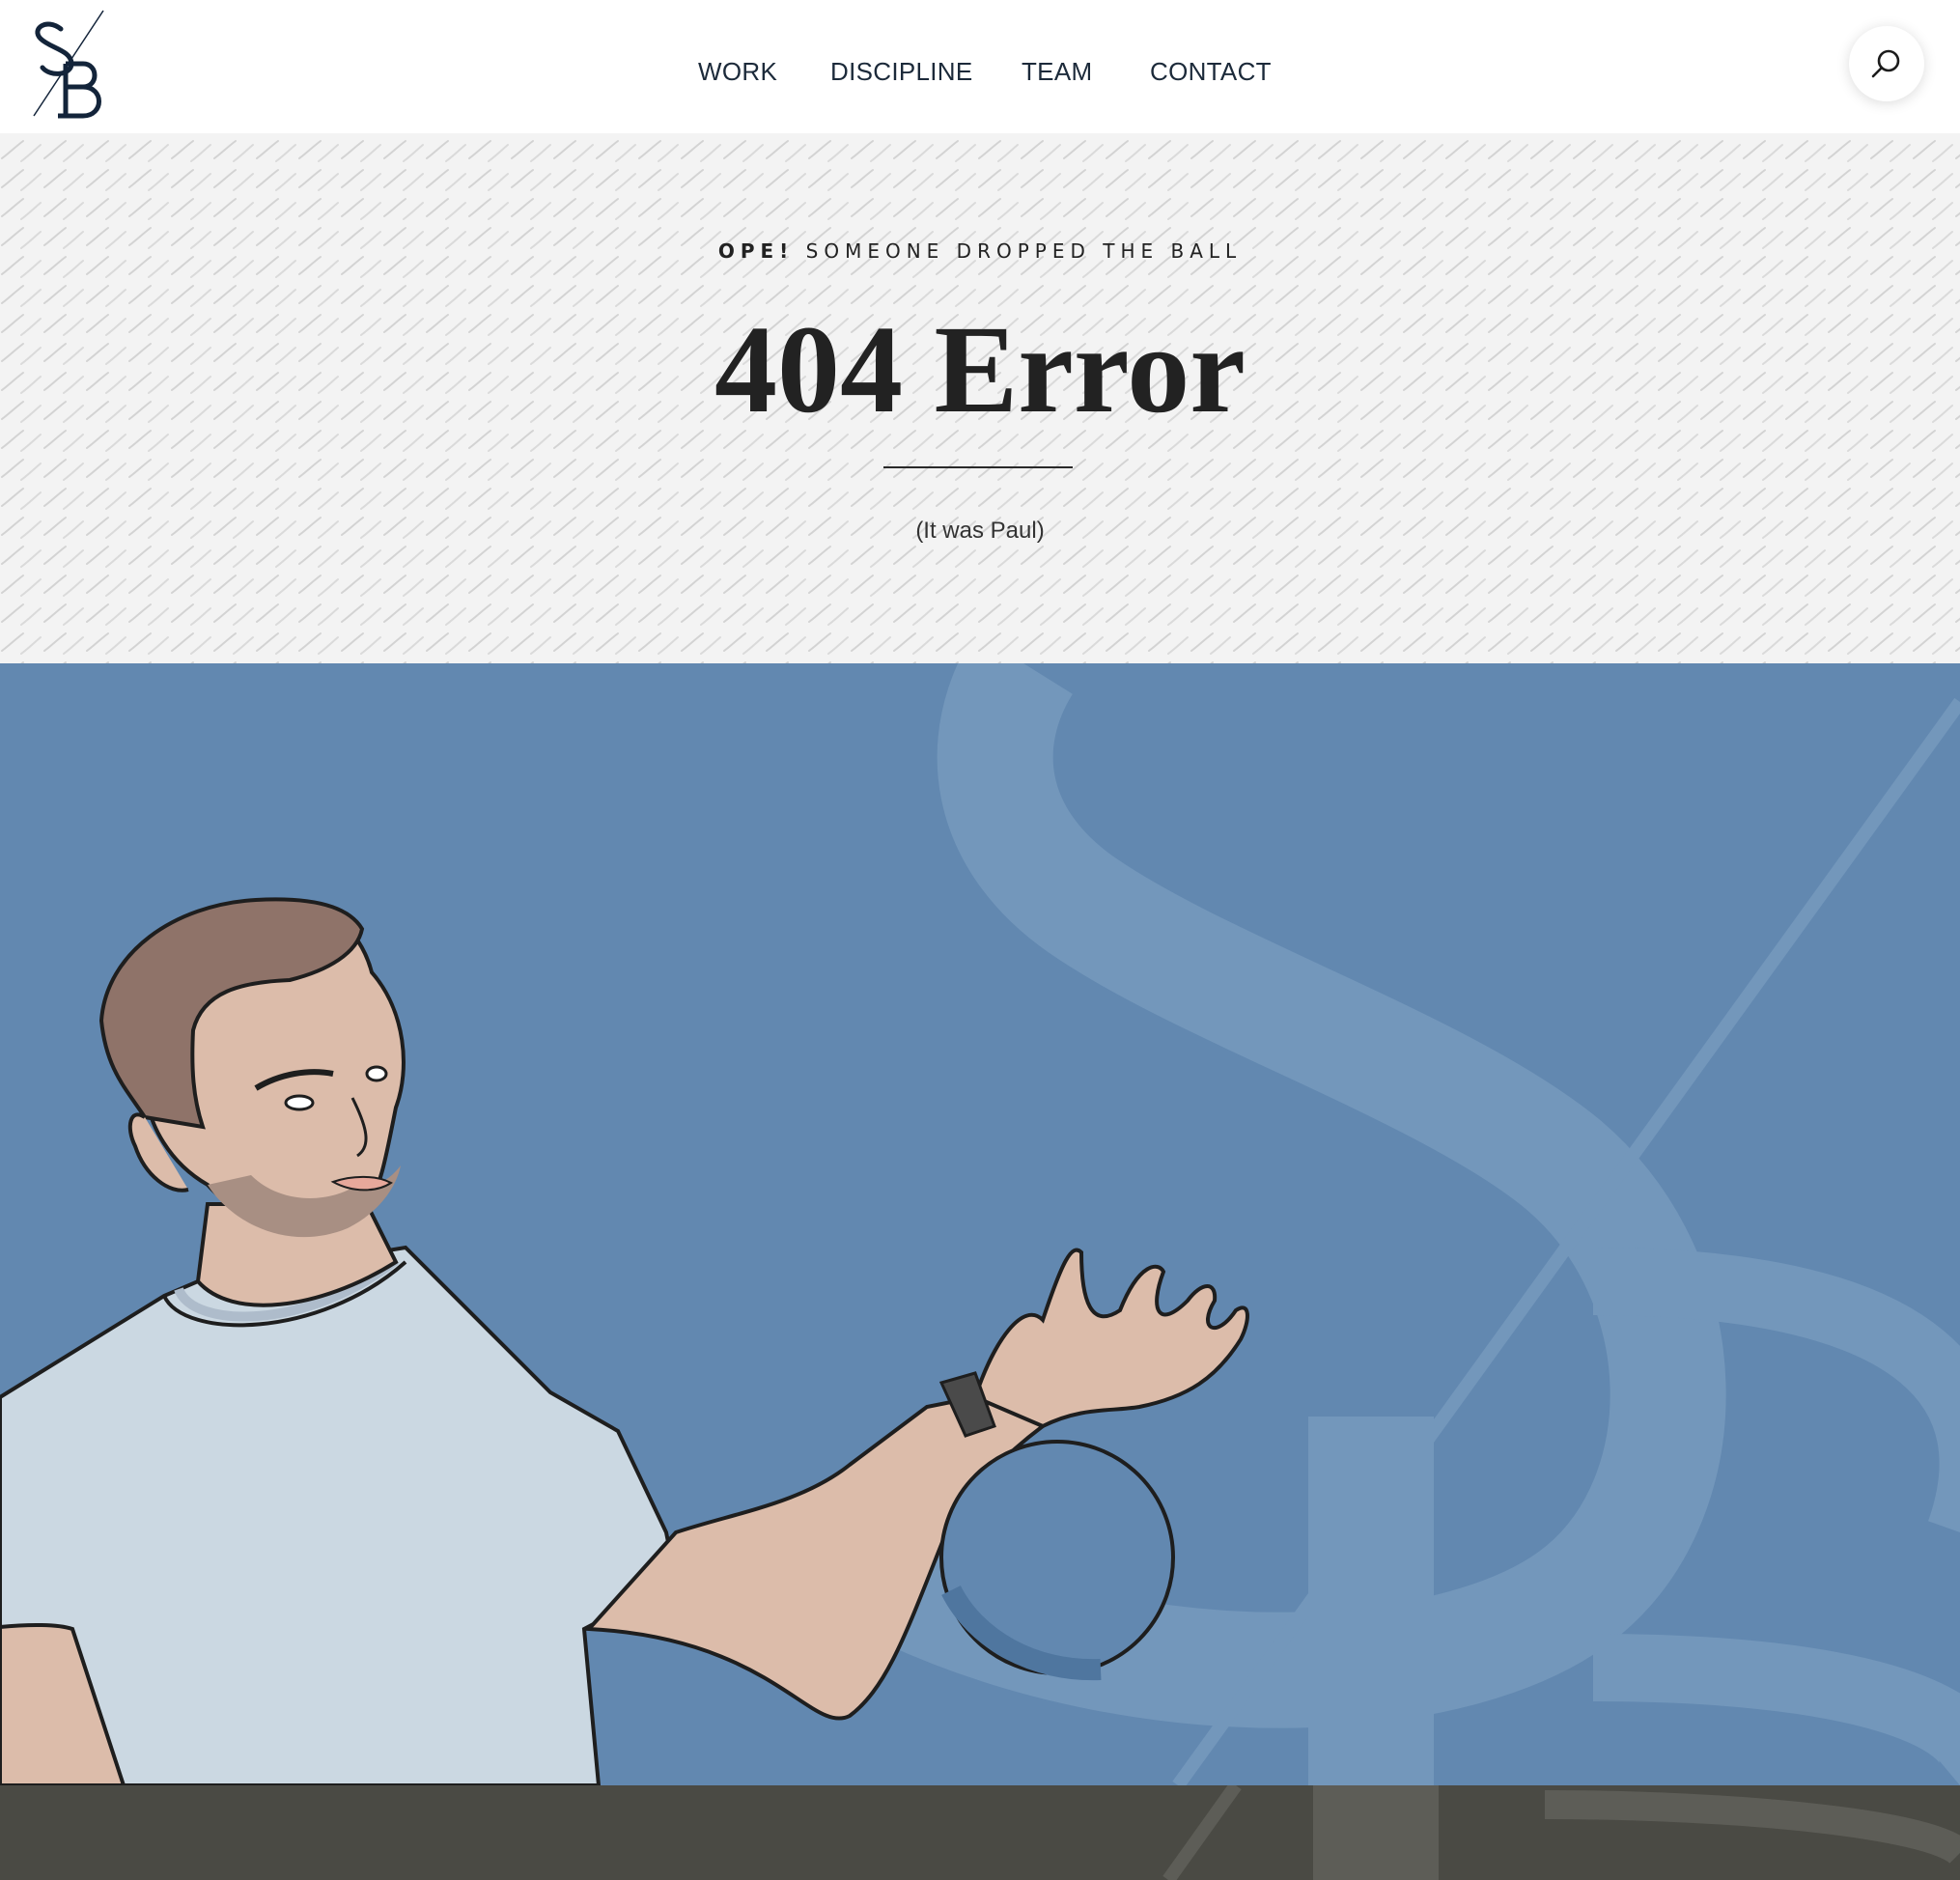 The image size is (1960, 1880). Describe the element at coordinates (1018, 251) in the screenshot. I see `eyebrow-text: SOMEONE DROPPED THE BALL` at that location.